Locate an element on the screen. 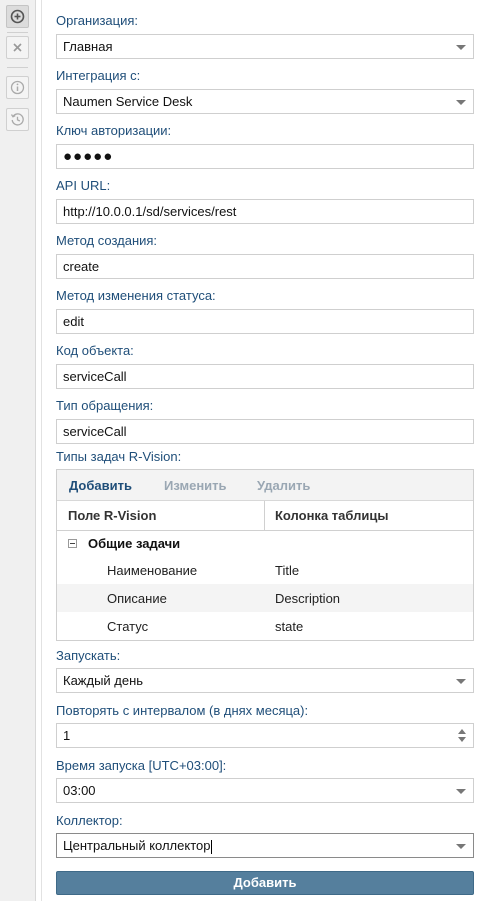 The height and width of the screenshot is (901, 489). grid-header: Поле R-Vision Колонка таблицы is located at coordinates (265, 516).